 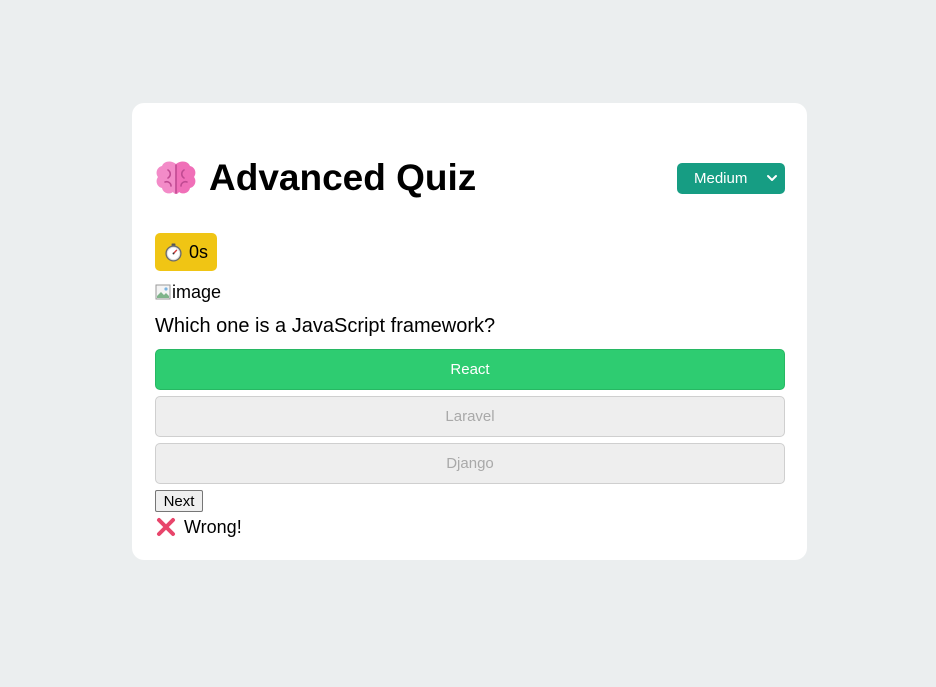 I want to click on difficulty-selected-value: Medium, so click(x=721, y=178).